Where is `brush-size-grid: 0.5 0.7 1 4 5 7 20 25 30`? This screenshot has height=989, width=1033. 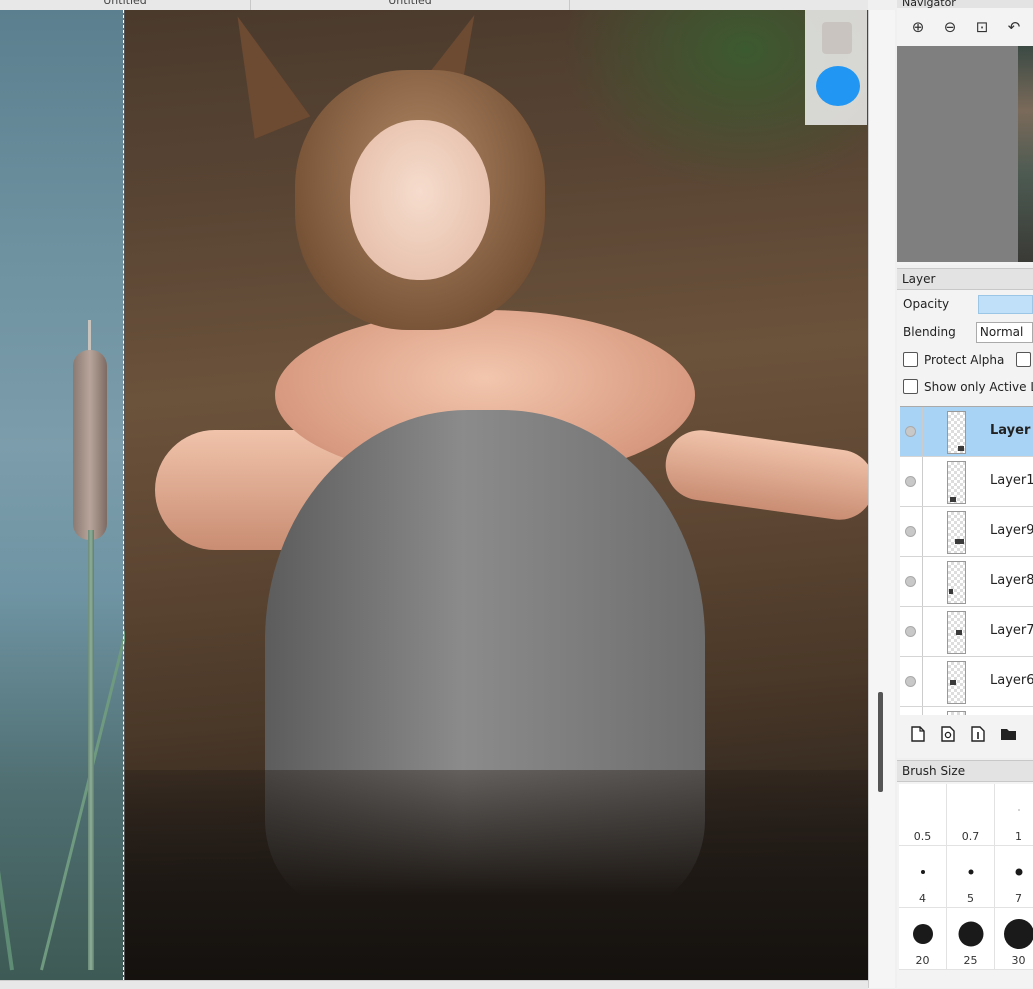
brush-size-grid: 0.5 0.7 1 4 5 7 20 25 30 is located at coordinates (966, 877).